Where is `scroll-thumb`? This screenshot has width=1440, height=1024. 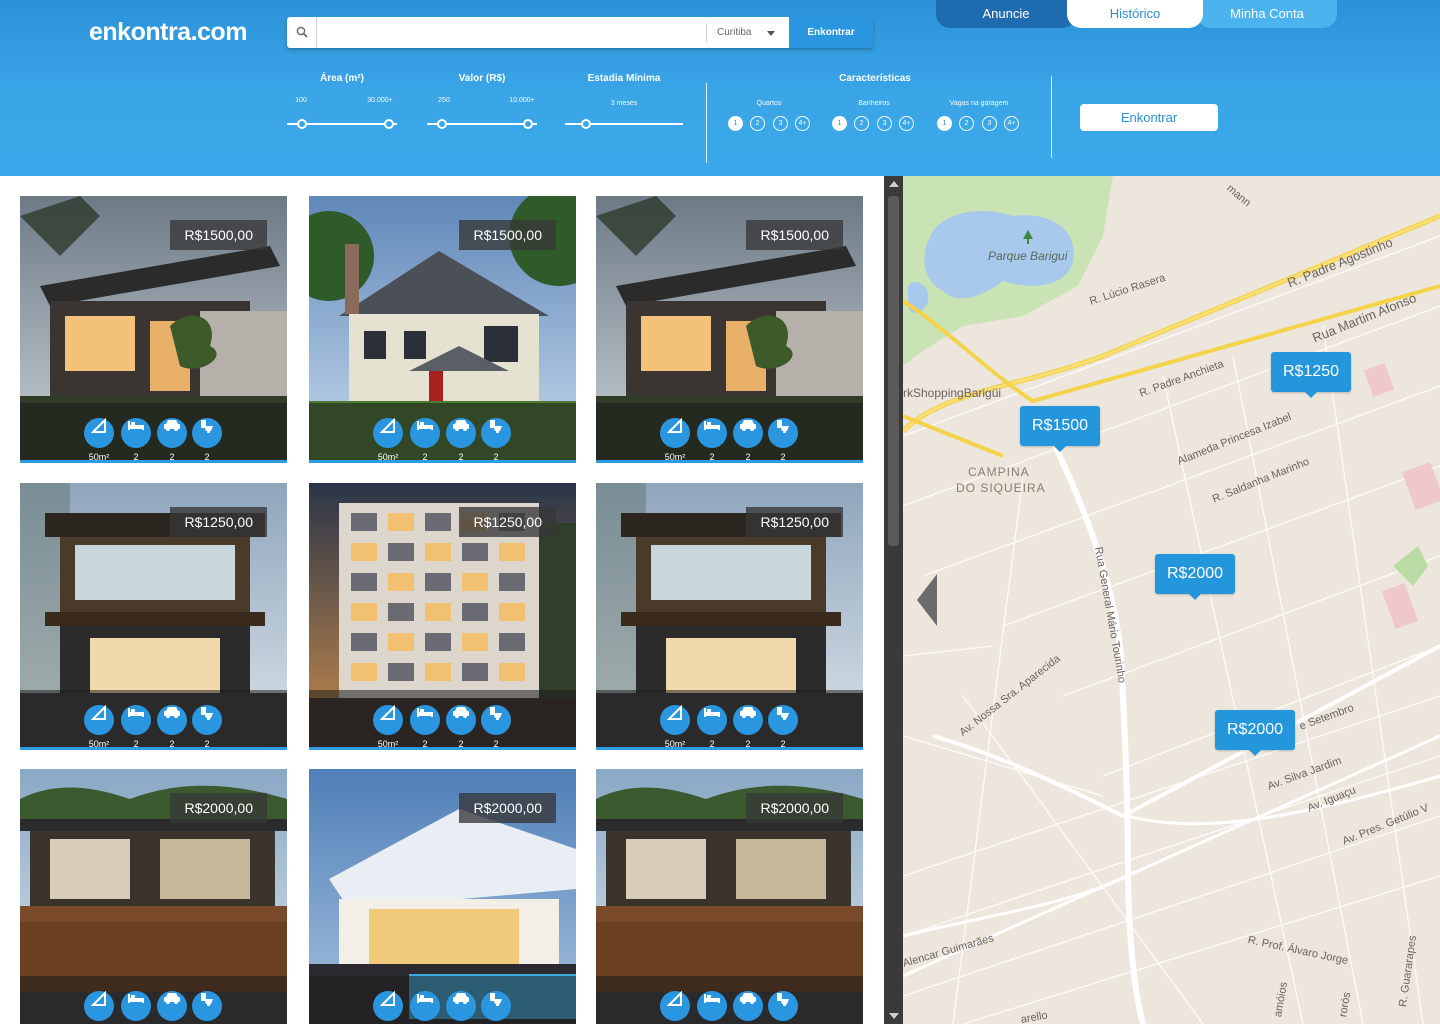 scroll-thumb is located at coordinates (893, 371).